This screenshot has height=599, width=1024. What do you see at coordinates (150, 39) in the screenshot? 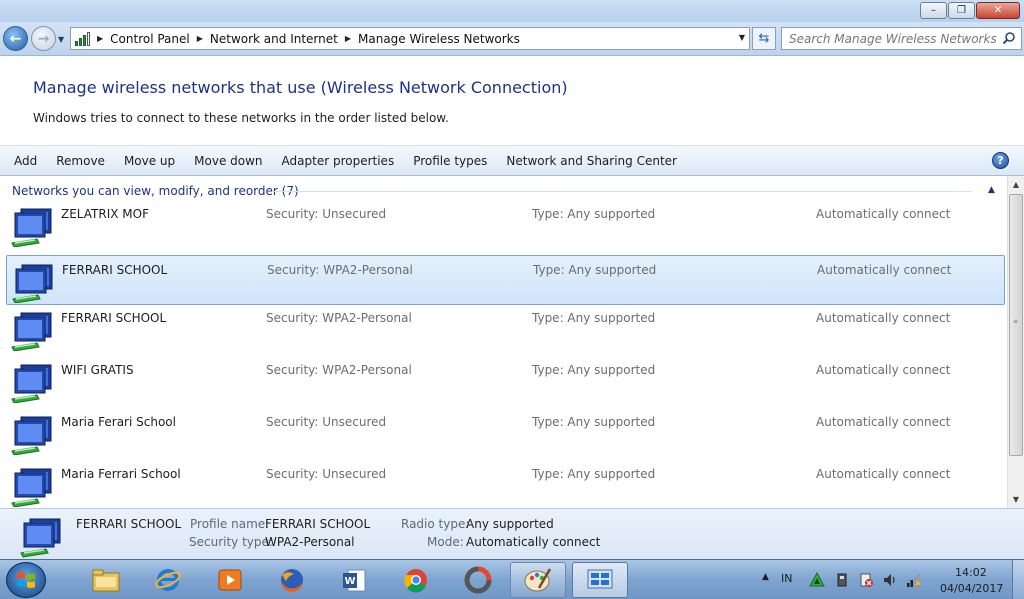
I see `breadcrumb-control-panel: Control Panel` at bounding box center [150, 39].